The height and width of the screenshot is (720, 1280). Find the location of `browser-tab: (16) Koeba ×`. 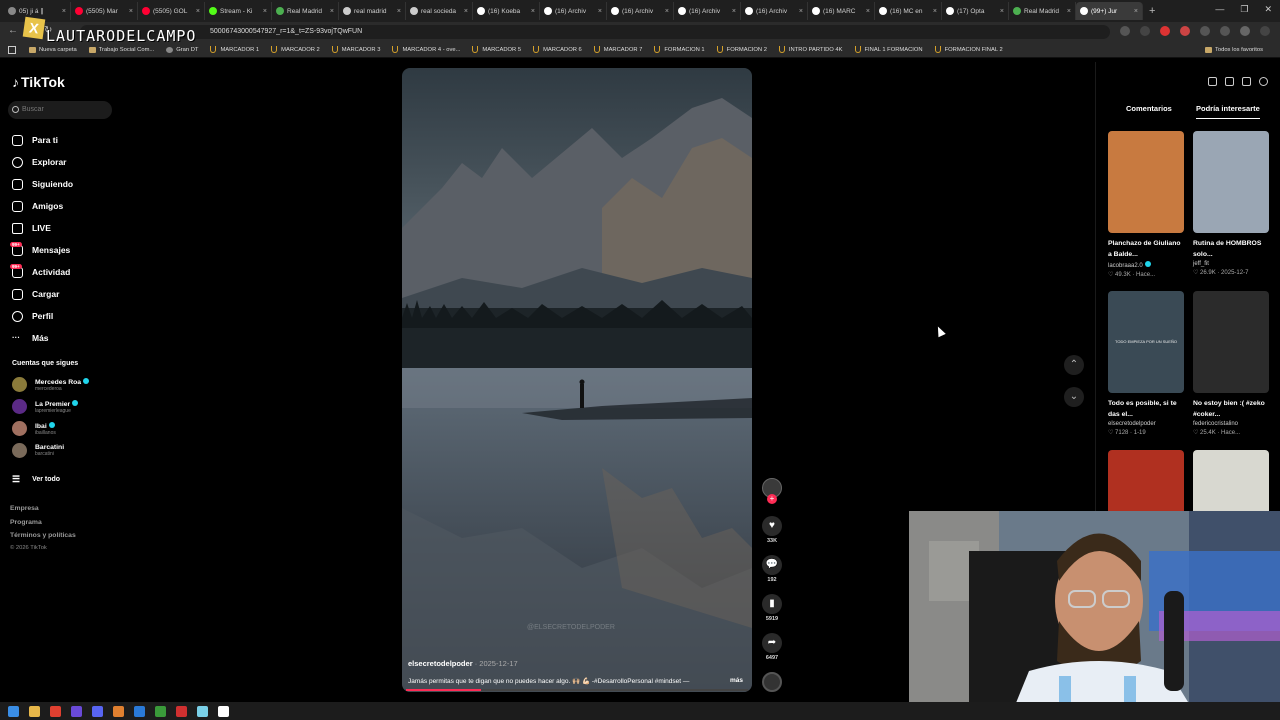

browser-tab: (16) Koeba × is located at coordinates (506, 11).